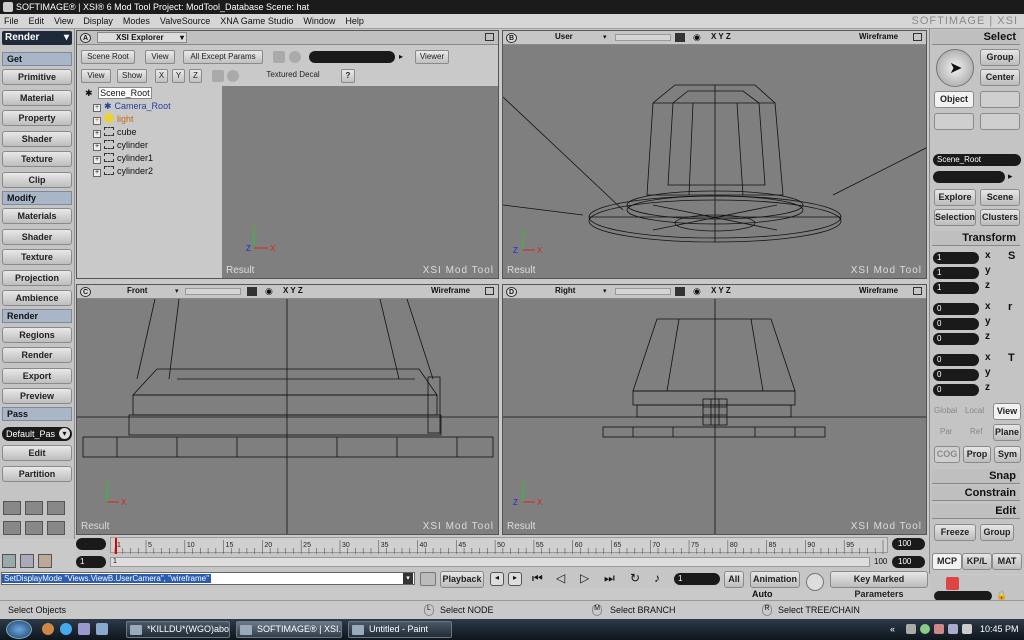 The width and height of the screenshot is (1024, 640). Describe the element at coordinates (37, 434) in the screenshot. I see `pass-selector: Default_Pas ▾` at that location.